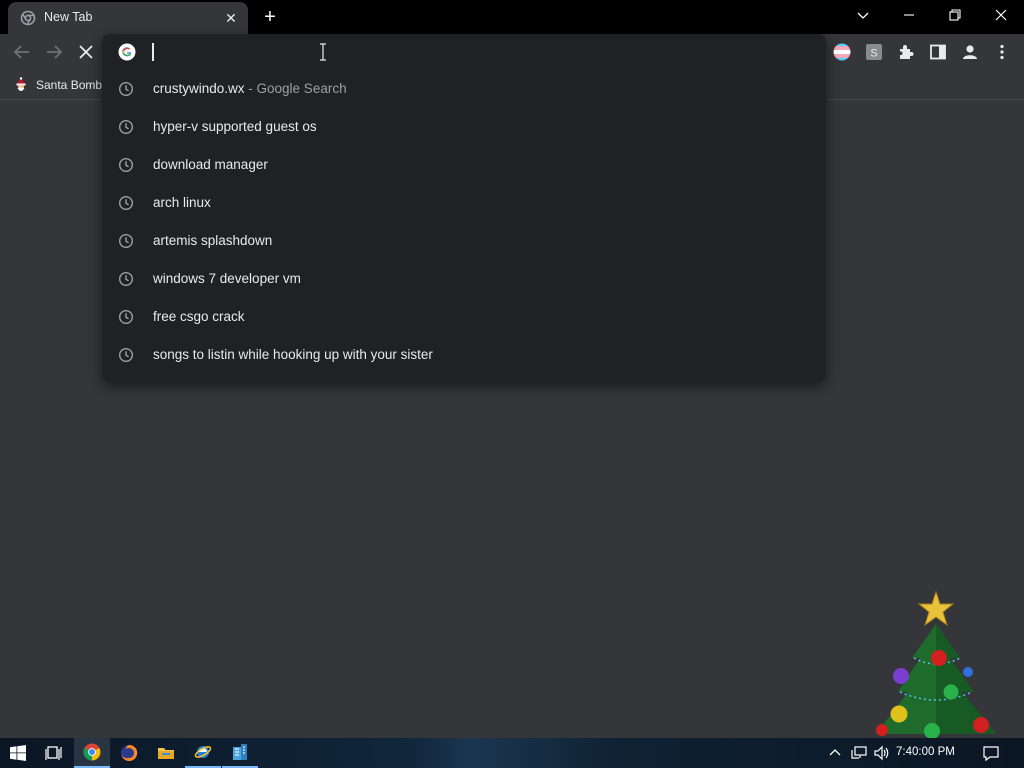 This screenshot has height=768, width=1024. I want to click on chevron-down-icon, so click(863, 15).